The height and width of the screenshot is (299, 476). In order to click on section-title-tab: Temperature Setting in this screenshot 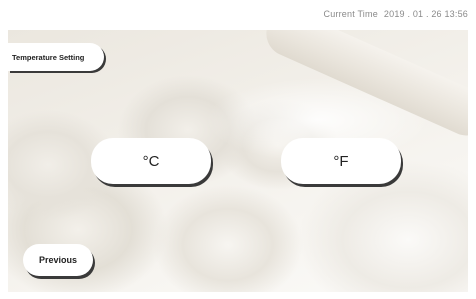, I will do `click(56, 57)`.